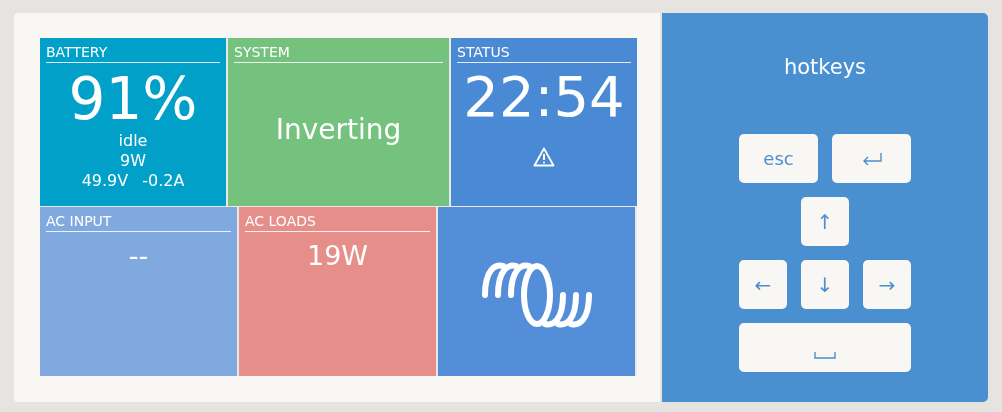 This screenshot has width=1002, height=412. Describe the element at coordinates (763, 284) in the screenshot. I see `keyboard-key: ←` at that location.